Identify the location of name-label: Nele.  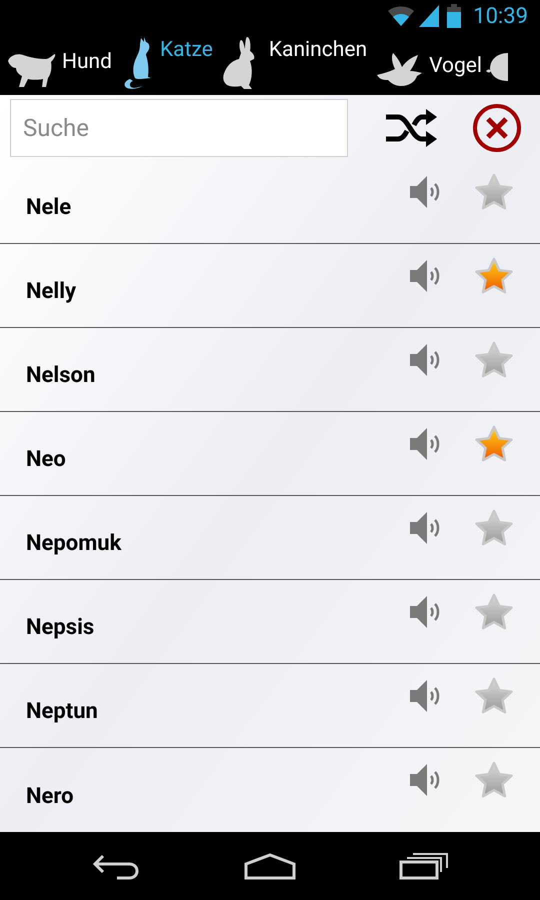
(49, 208).